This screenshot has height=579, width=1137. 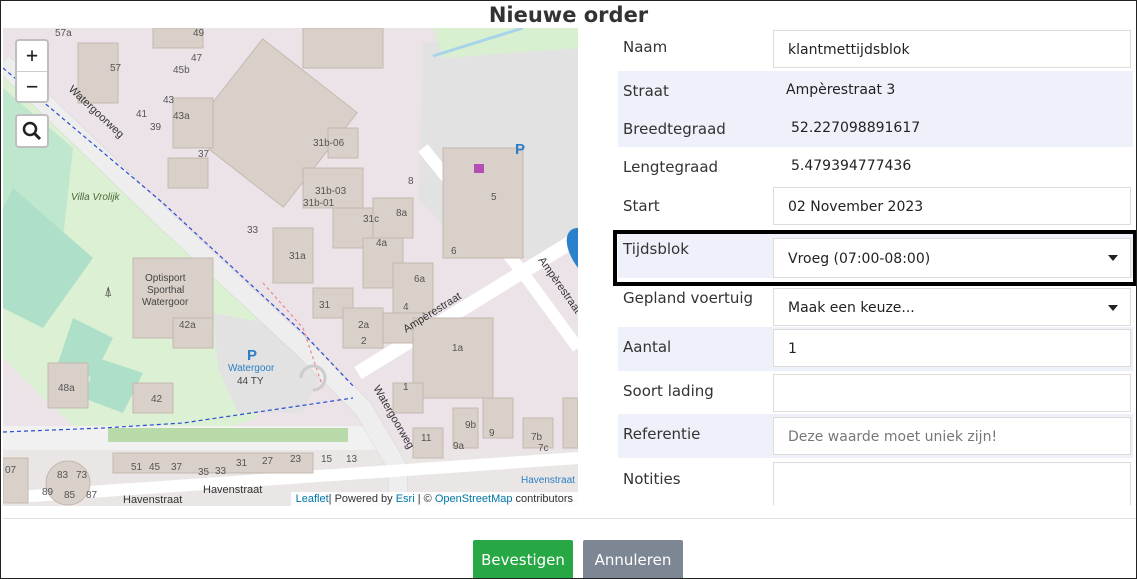 I want to click on notities-textarea, so click(x=952, y=483).